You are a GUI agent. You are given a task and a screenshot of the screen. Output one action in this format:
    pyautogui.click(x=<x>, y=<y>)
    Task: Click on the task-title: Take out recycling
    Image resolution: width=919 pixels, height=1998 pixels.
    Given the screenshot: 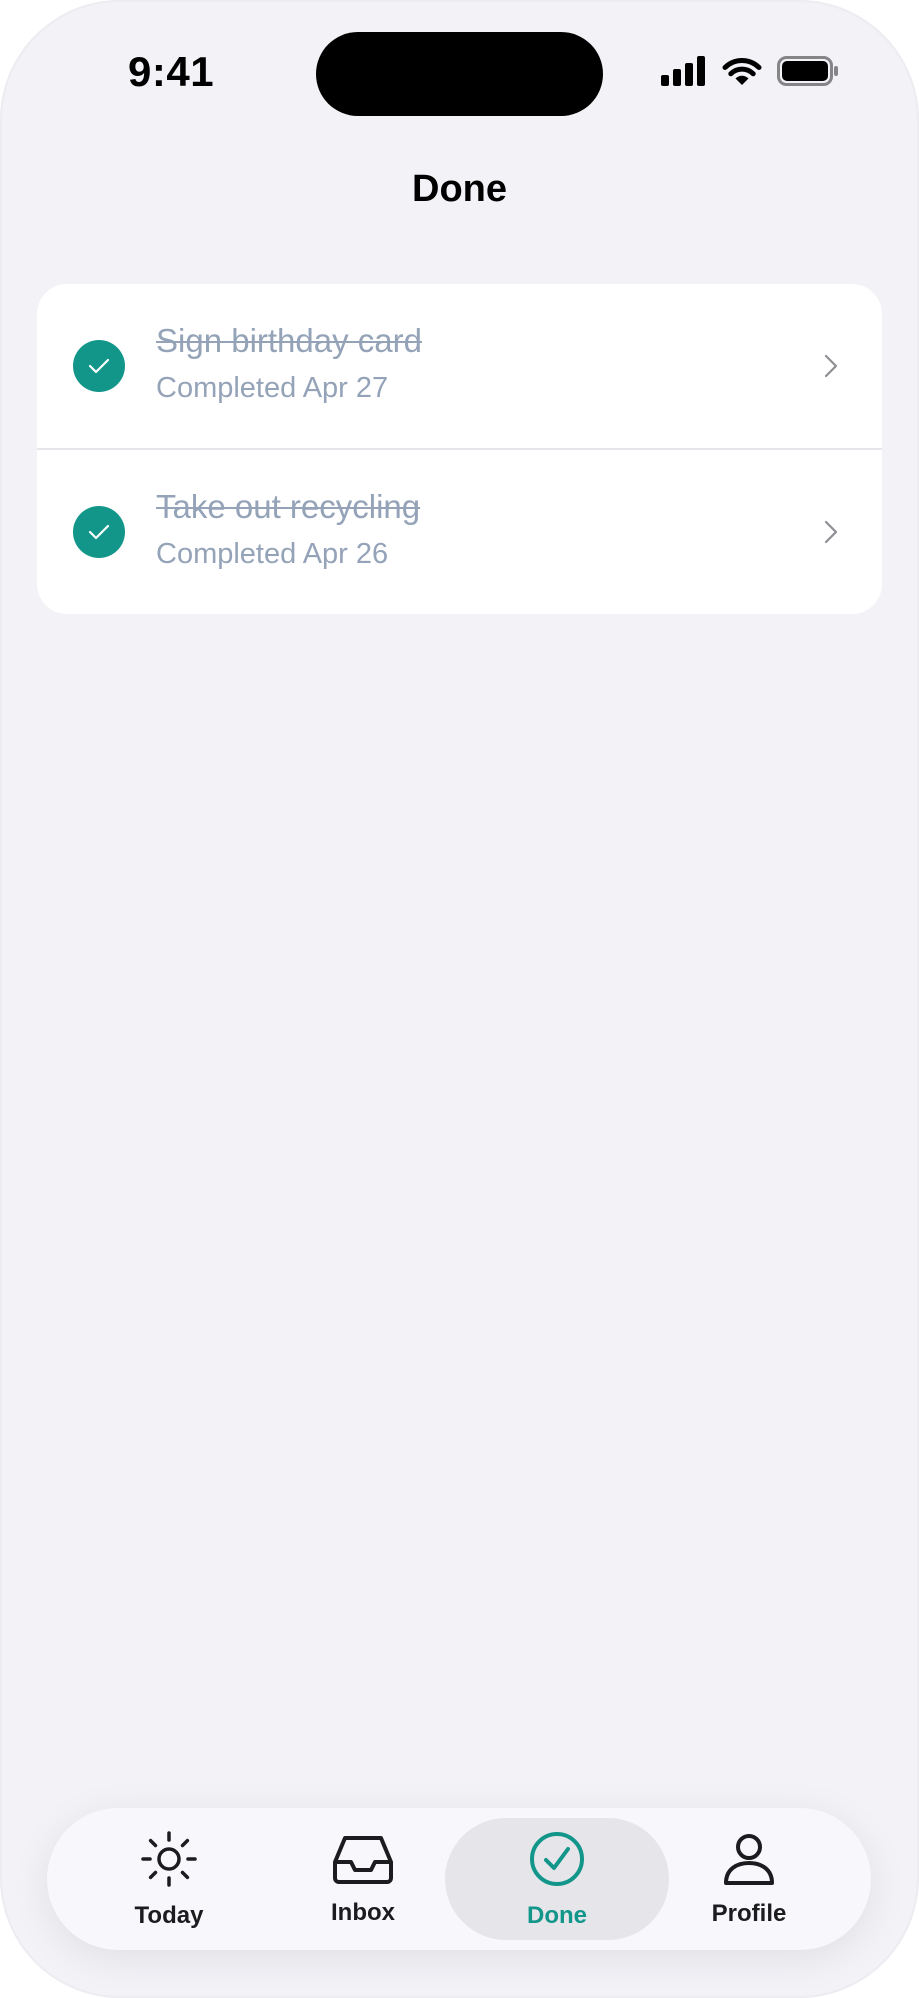 What is the action you would take?
    pyautogui.click(x=288, y=506)
    